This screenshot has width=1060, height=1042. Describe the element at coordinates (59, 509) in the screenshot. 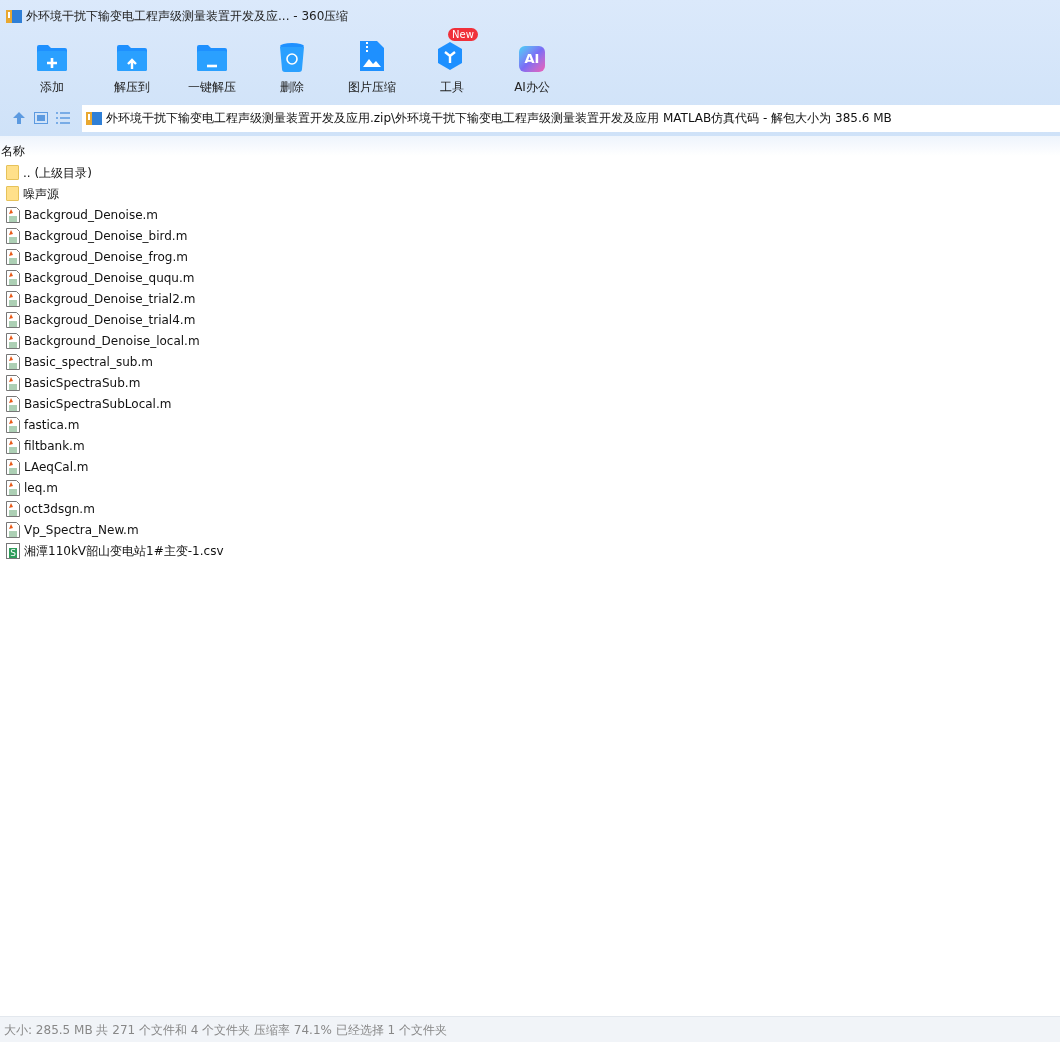

I see `file-name: oct3dsgn.m` at that location.